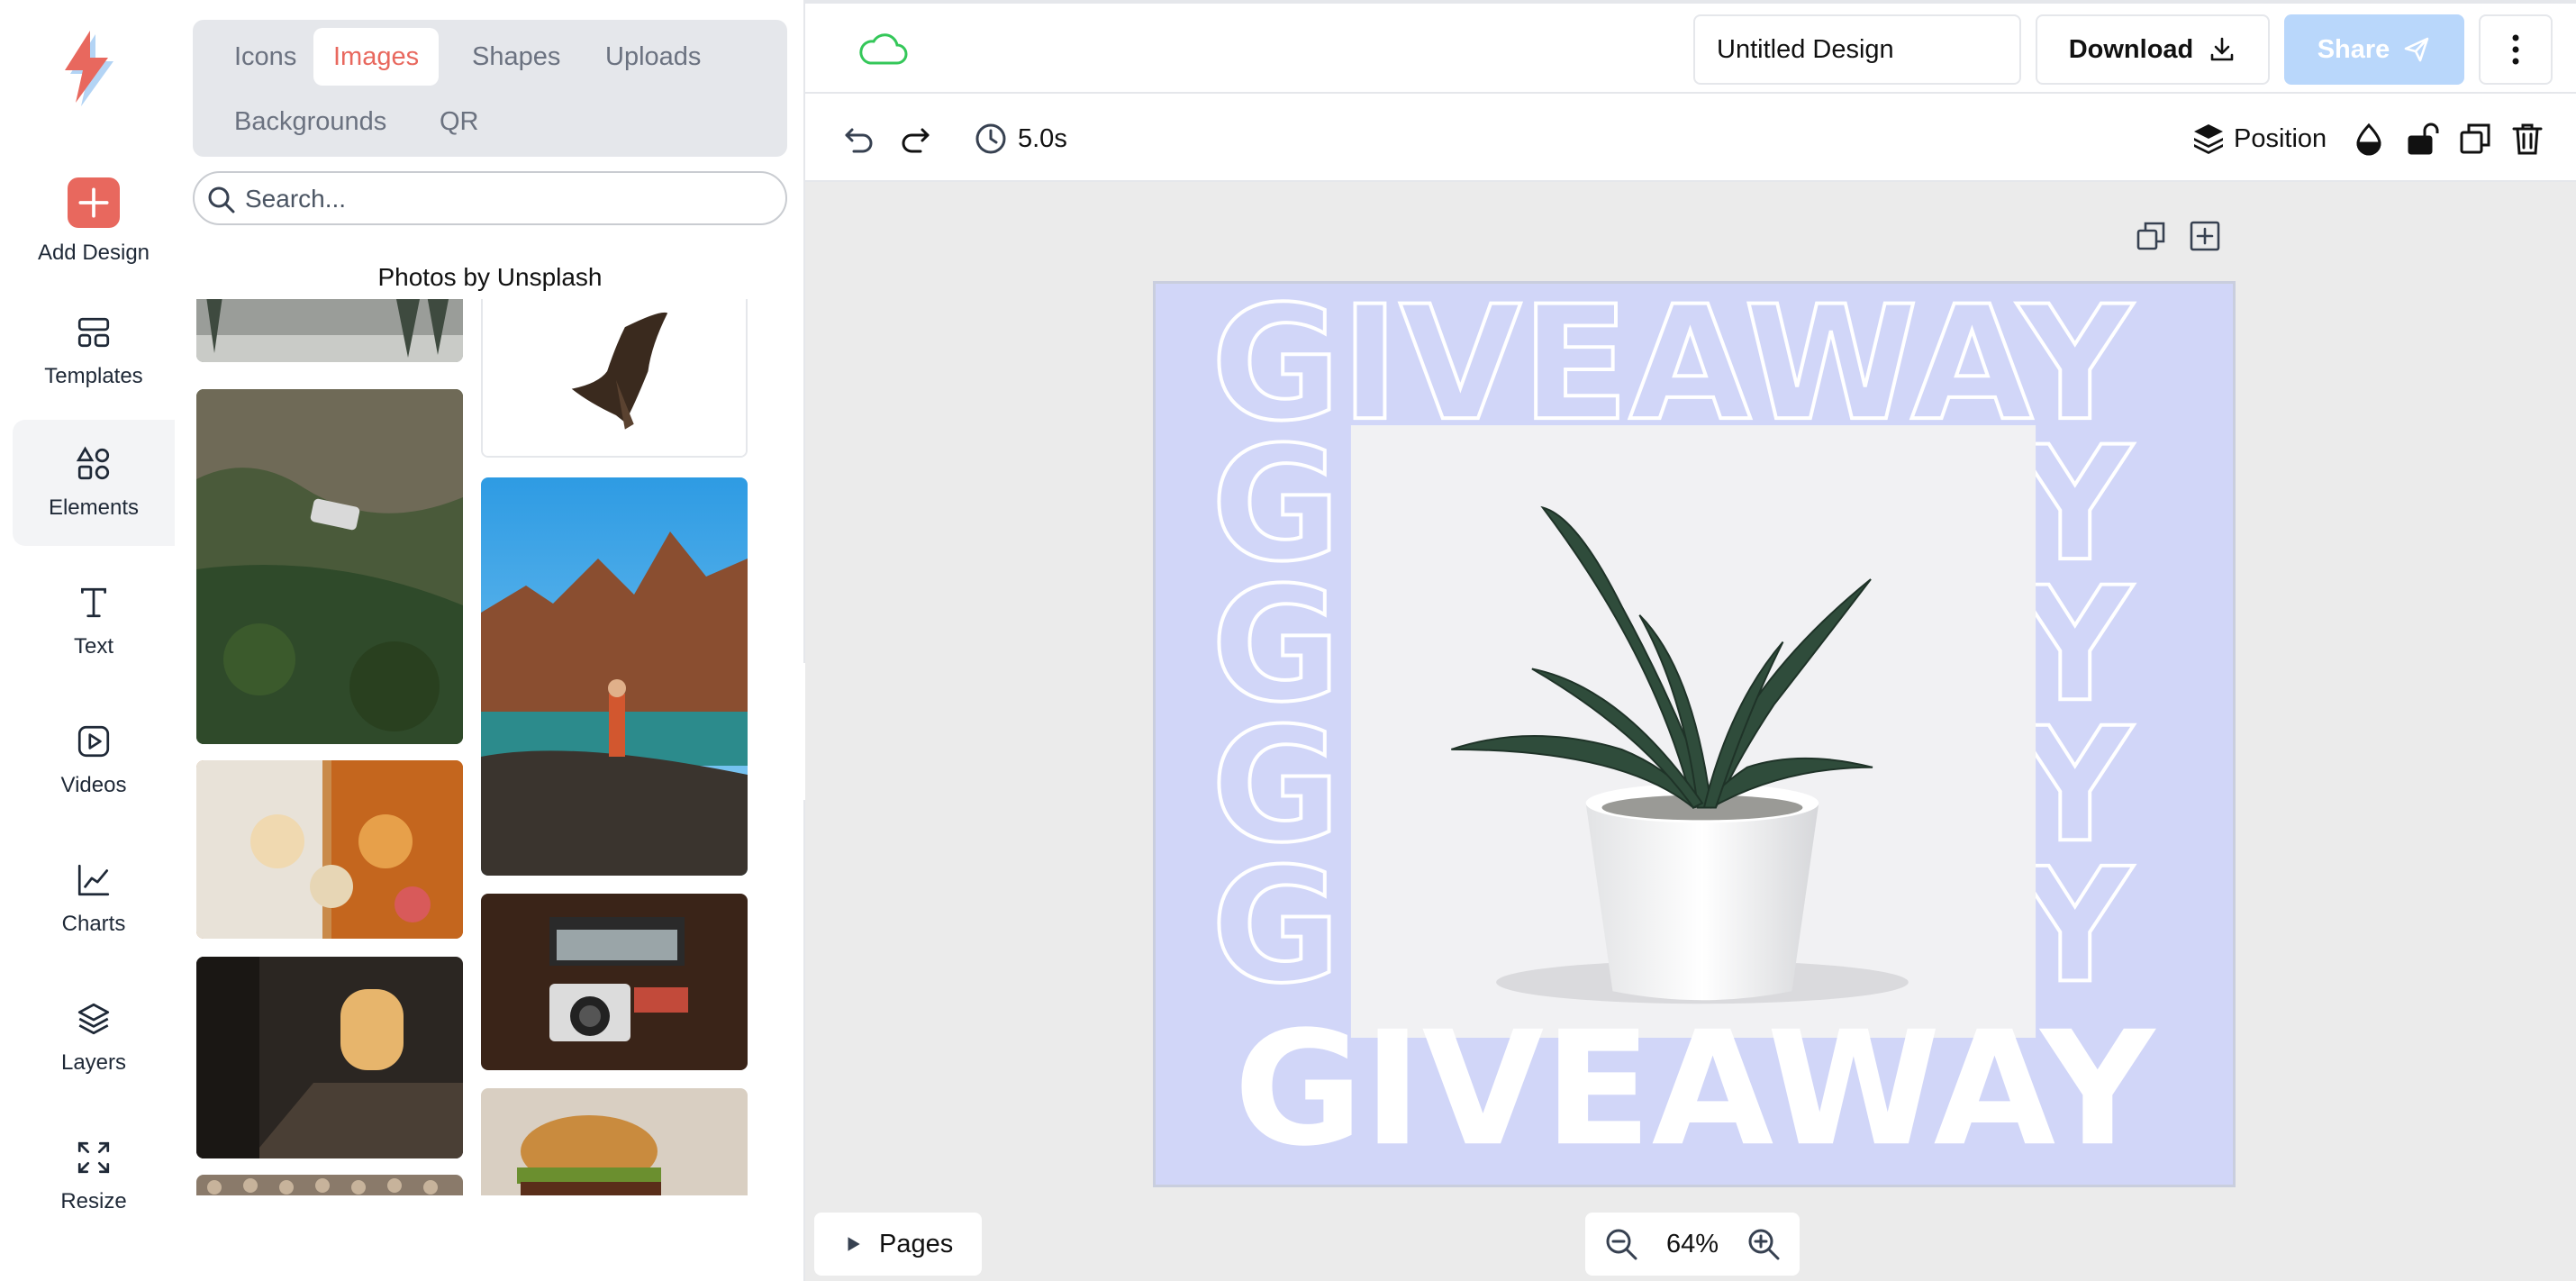  I want to click on top-header: Download Share, so click(1690, 47).